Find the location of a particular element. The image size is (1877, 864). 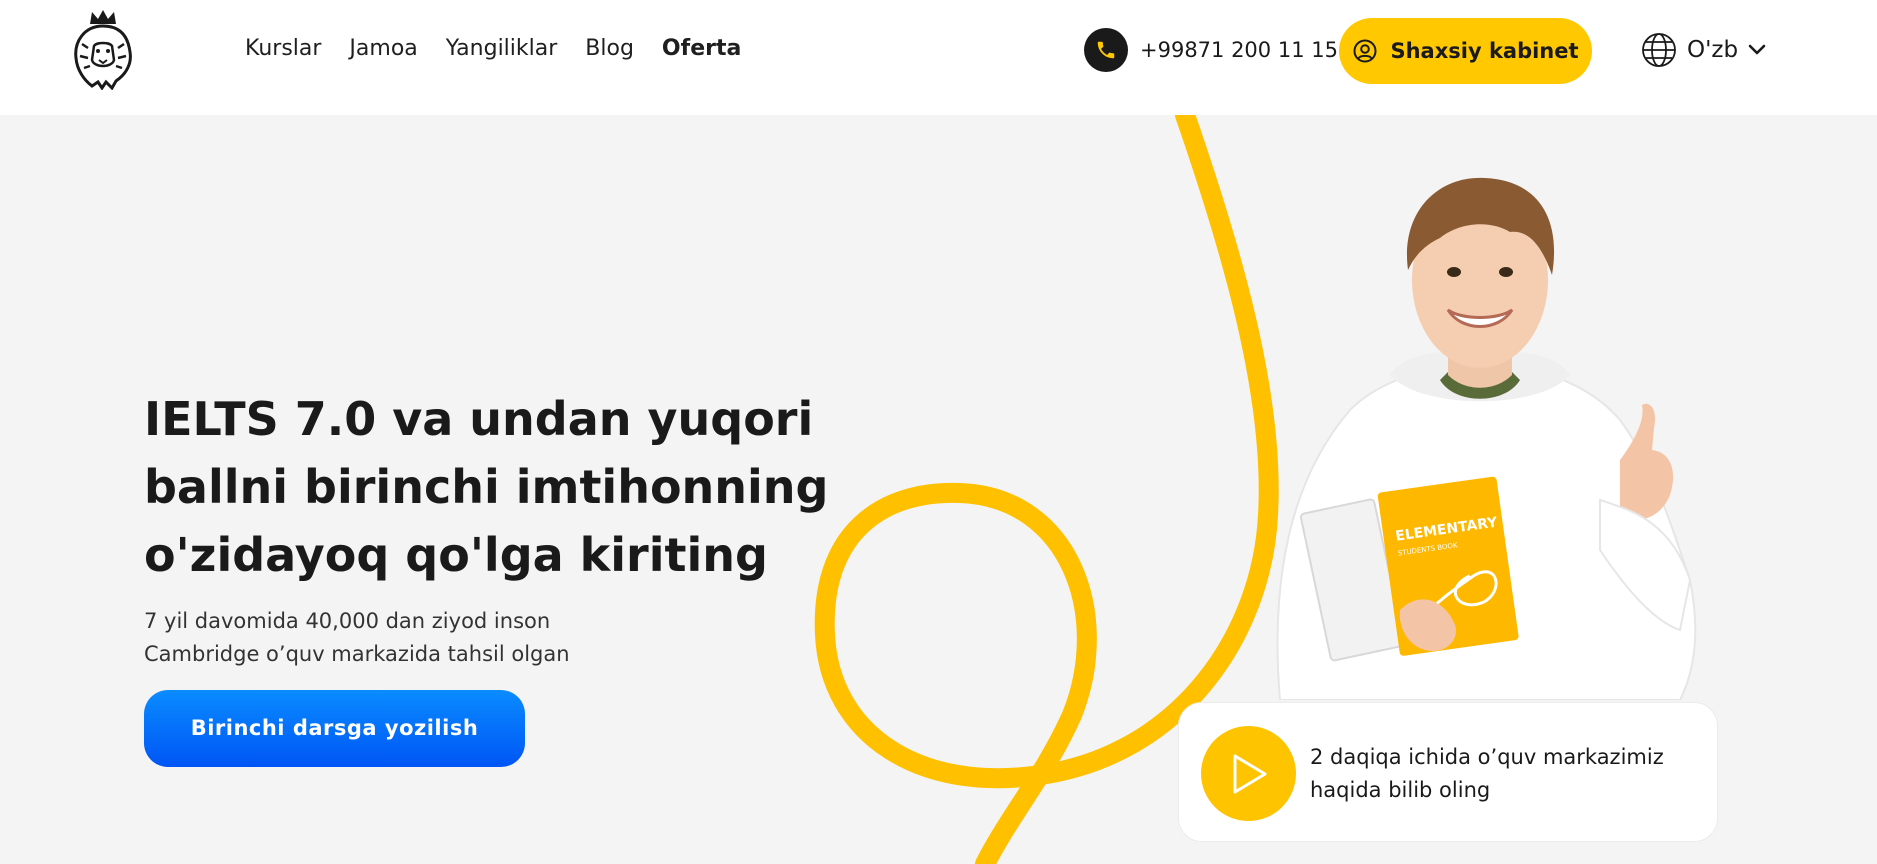

language-label: O'zb is located at coordinates (1713, 50).